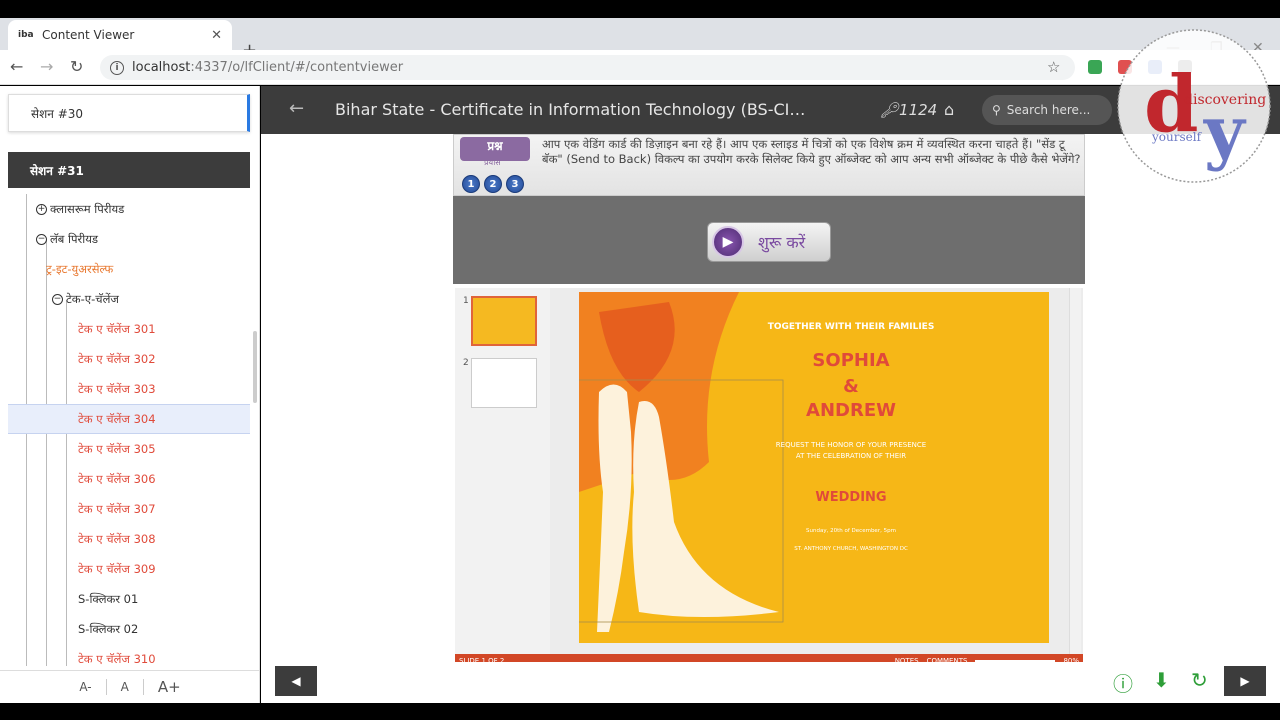 This screenshot has height=720, width=1280. What do you see at coordinates (255, 367) in the screenshot?
I see `sidebar-scrollbar` at bounding box center [255, 367].